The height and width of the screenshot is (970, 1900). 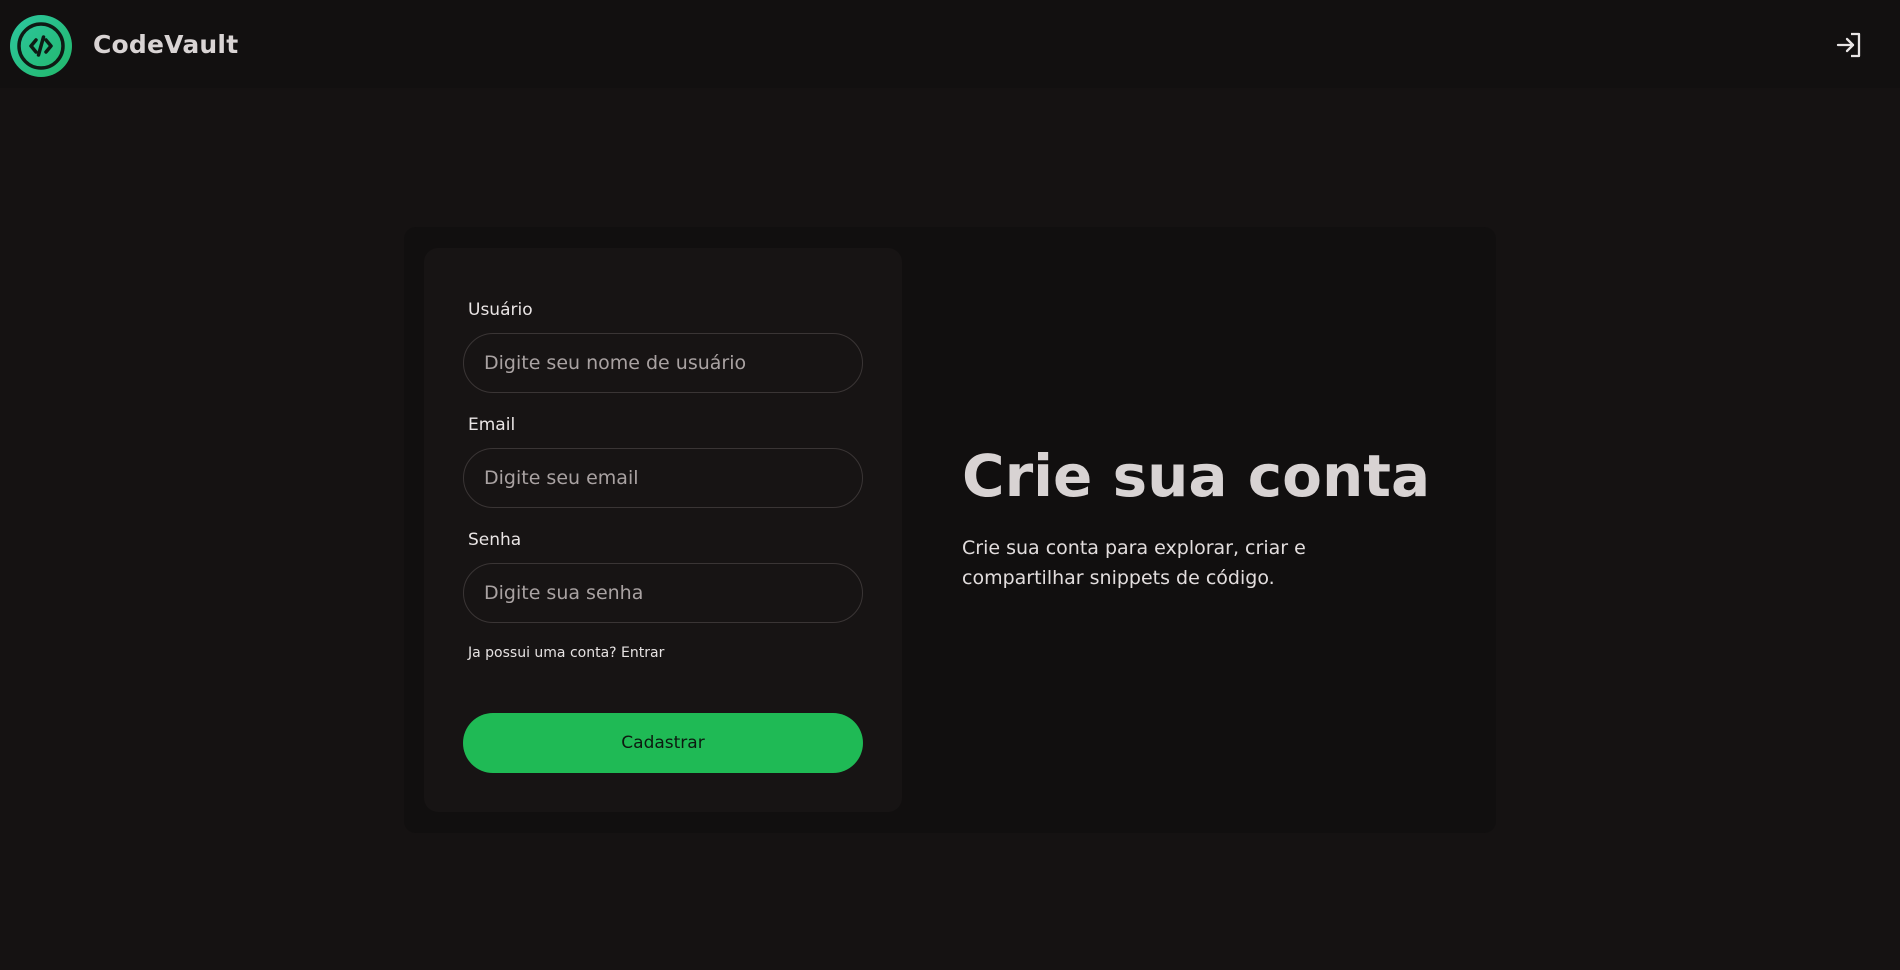 What do you see at coordinates (663, 363) in the screenshot?
I see `username-input` at bounding box center [663, 363].